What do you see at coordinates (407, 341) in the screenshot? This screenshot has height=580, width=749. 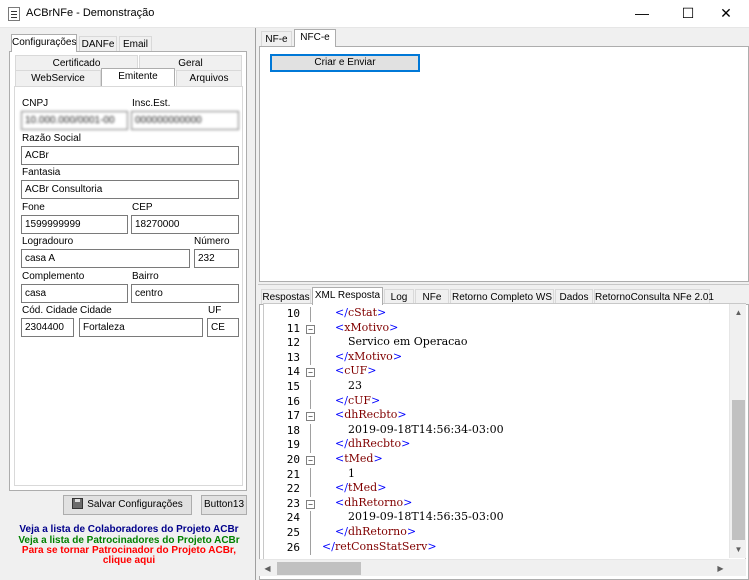 I see `xml-line: Servico em Operacao` at bounding box center [407, 341].